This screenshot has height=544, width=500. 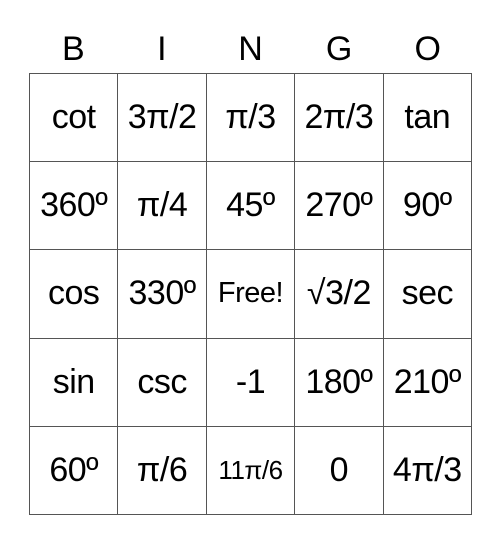 What do you see at coordinates (339, 470) in the screenshot?
I see `bingo-cell: 0` at bounding box center [339, 470].